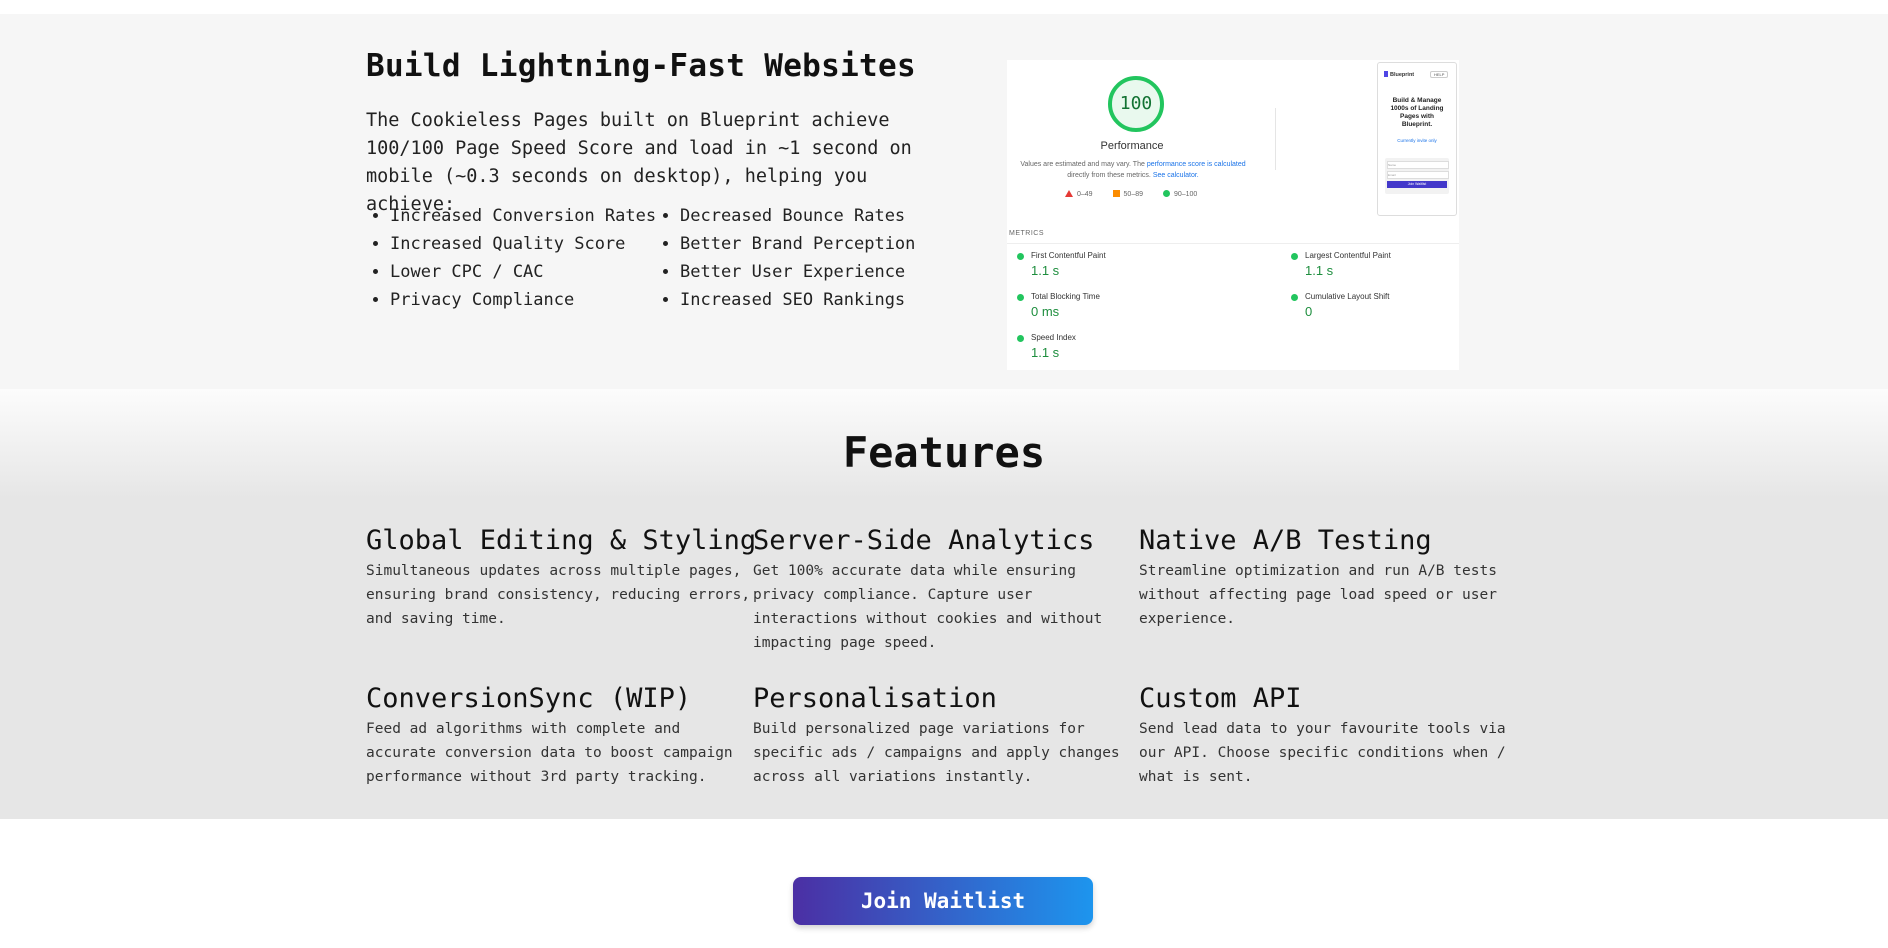 This screenshot has width=1888, height=948. I want to click on hero-title: Build Lightning-Fast Websites, so click(641, 66).